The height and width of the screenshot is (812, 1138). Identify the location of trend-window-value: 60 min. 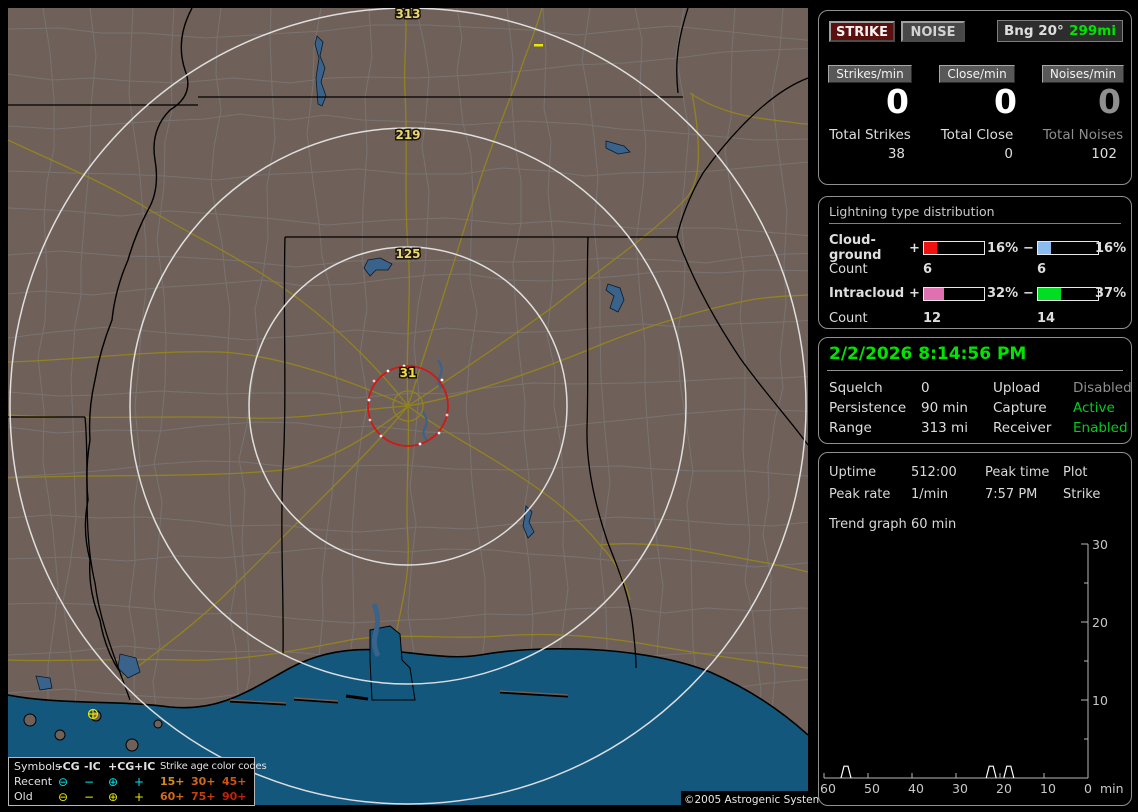
(934, 524).